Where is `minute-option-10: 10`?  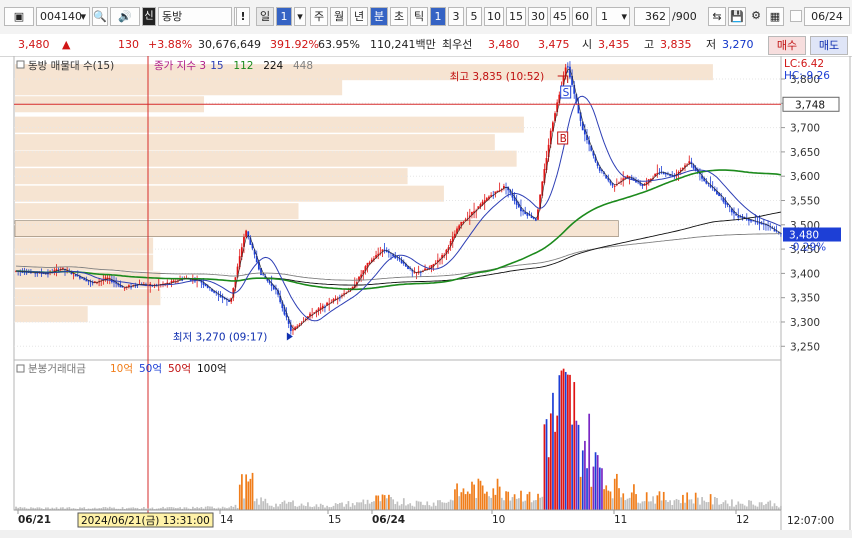 minute-option-10: 10 is located at coordinates (494, 16).